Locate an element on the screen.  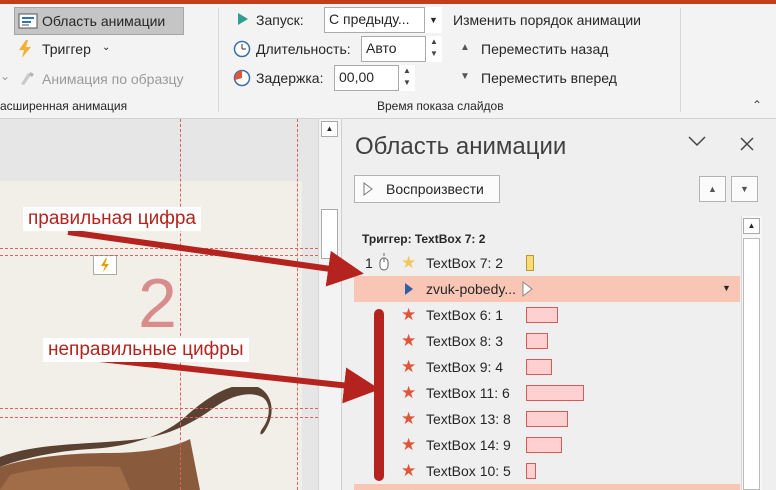
annotation-wrong-label: неправильные цифры is located at coordinates (146, 350).